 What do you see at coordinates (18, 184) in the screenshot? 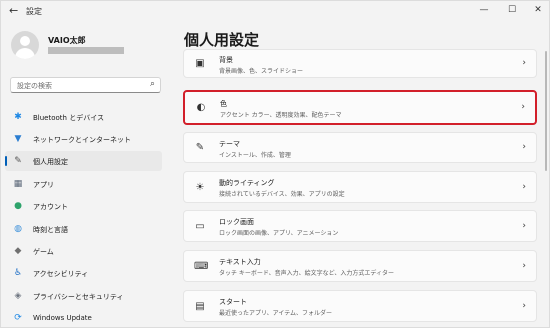
I see `apps-icon: ▦` at bounding box center [18, 184].